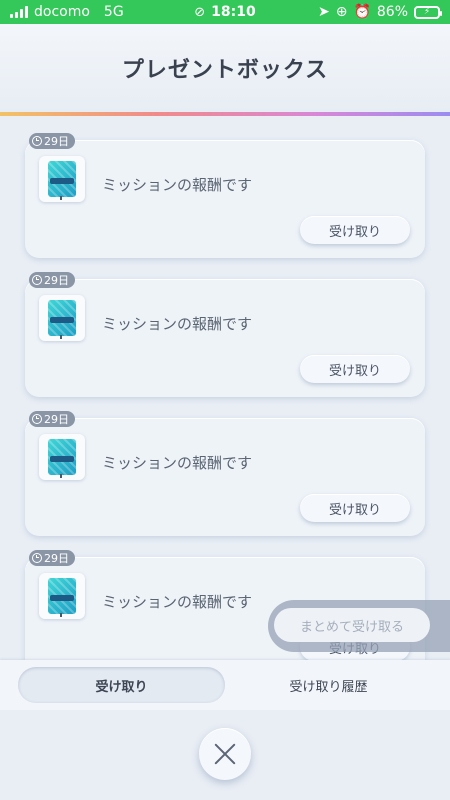 The image size is (450, 800). I want to click on tab-bar: 受け取り 受け取り履歴, so click(225, 685).